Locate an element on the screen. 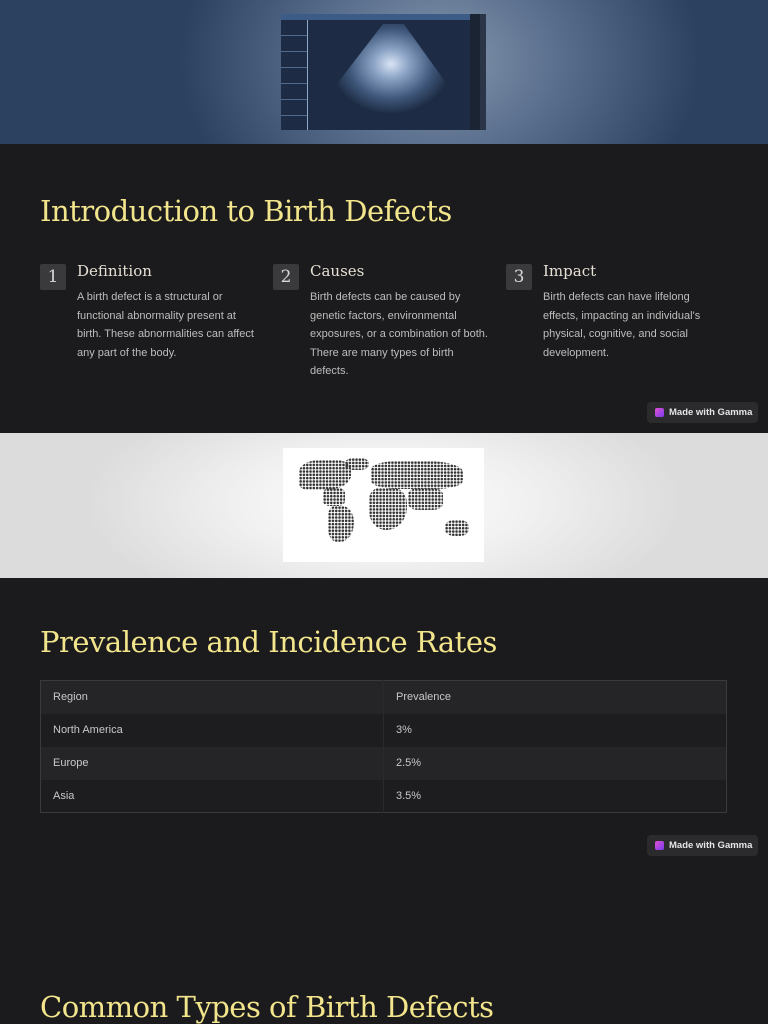  section-title: Prevalence and Incidence Rates is located at coordinates (268, 642).